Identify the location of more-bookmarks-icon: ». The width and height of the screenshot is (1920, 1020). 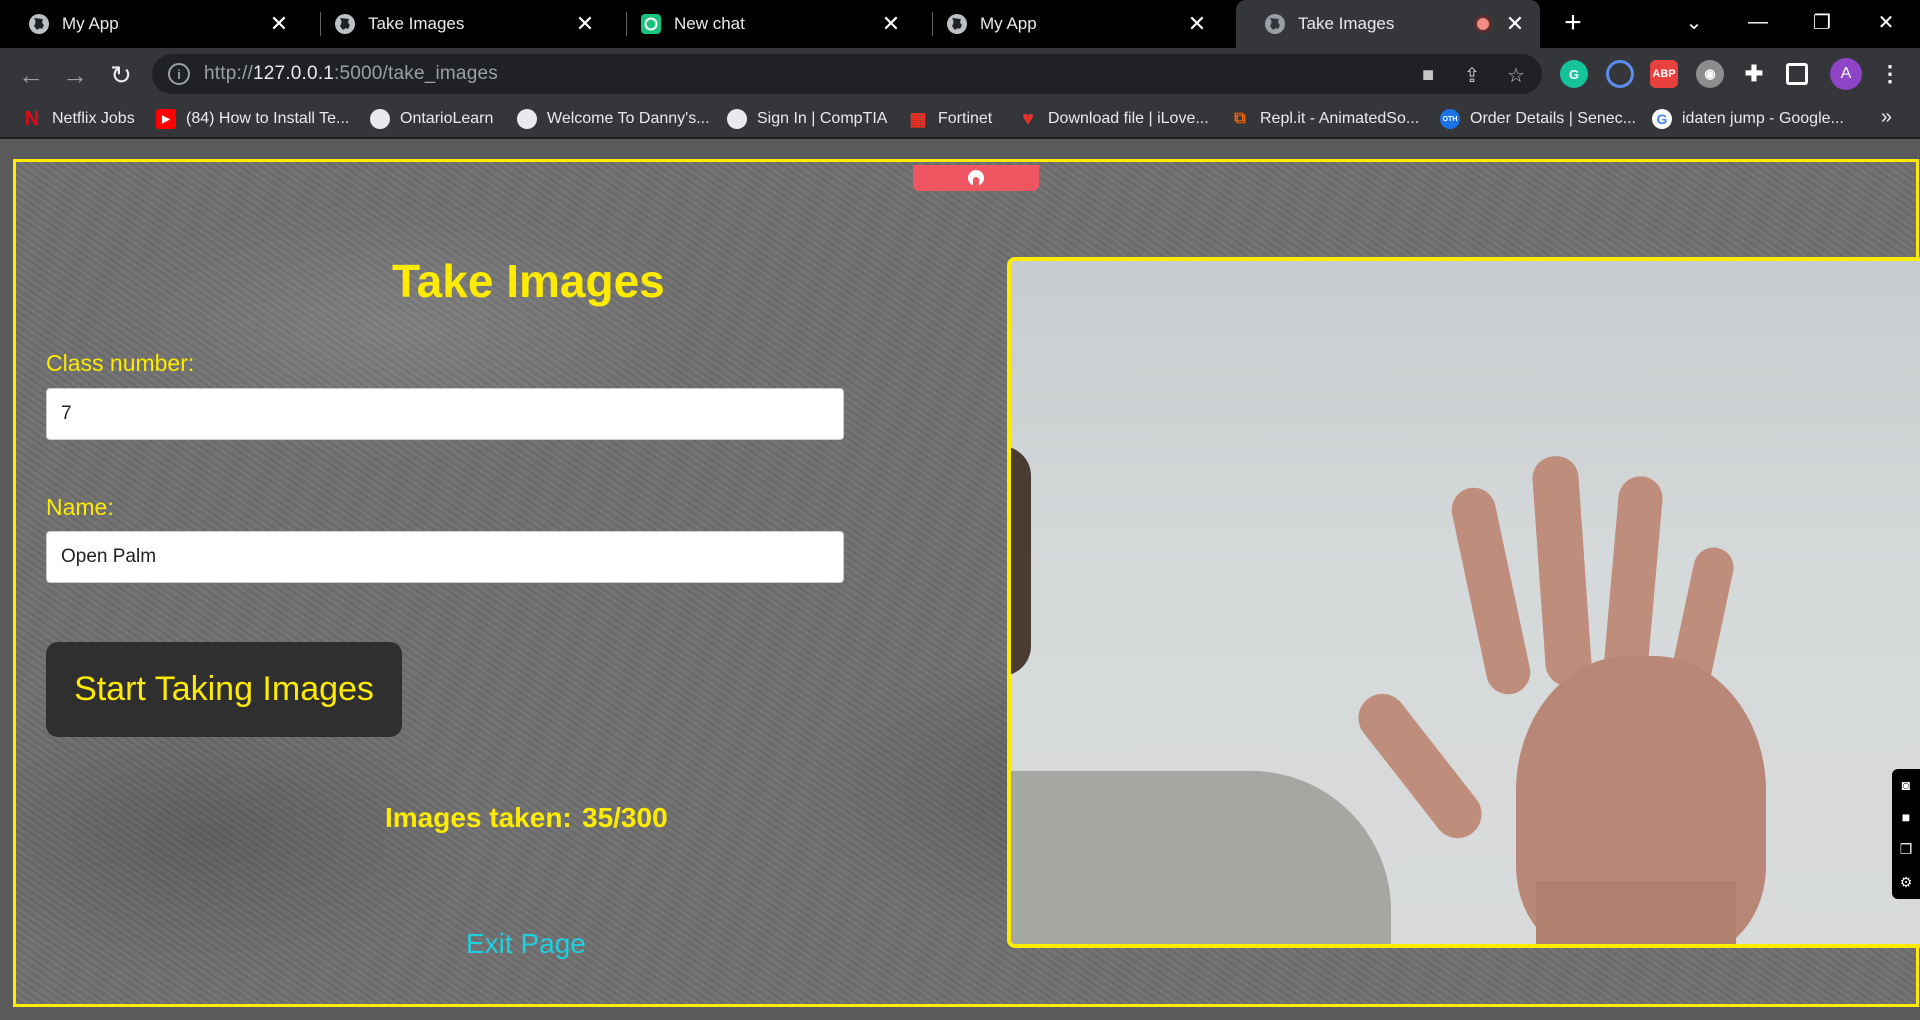
(1886, 117).